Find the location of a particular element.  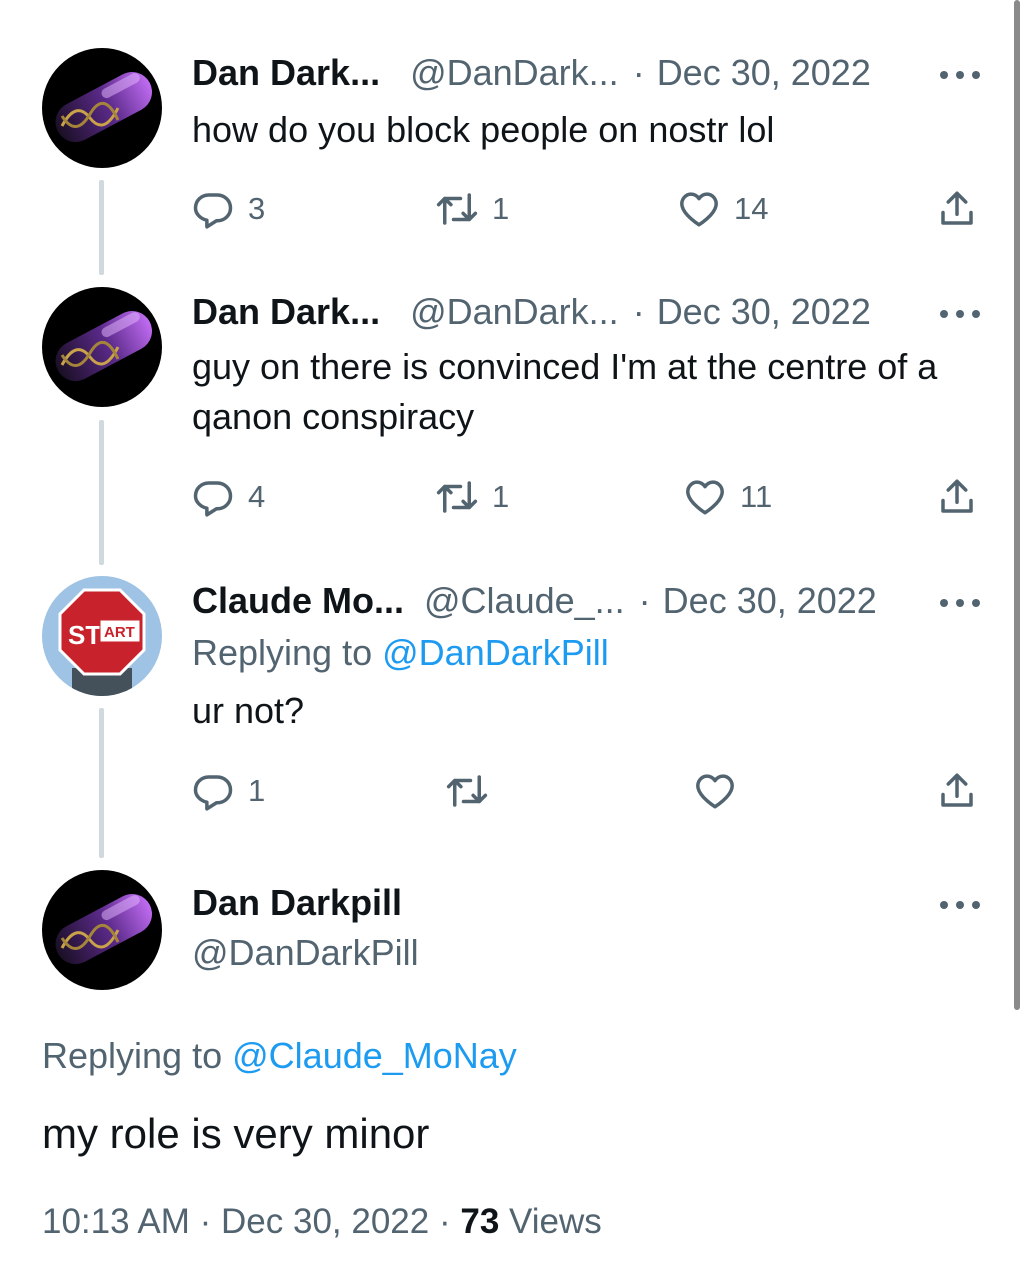

reply-count: 3 is located at coordinates (257, 208).